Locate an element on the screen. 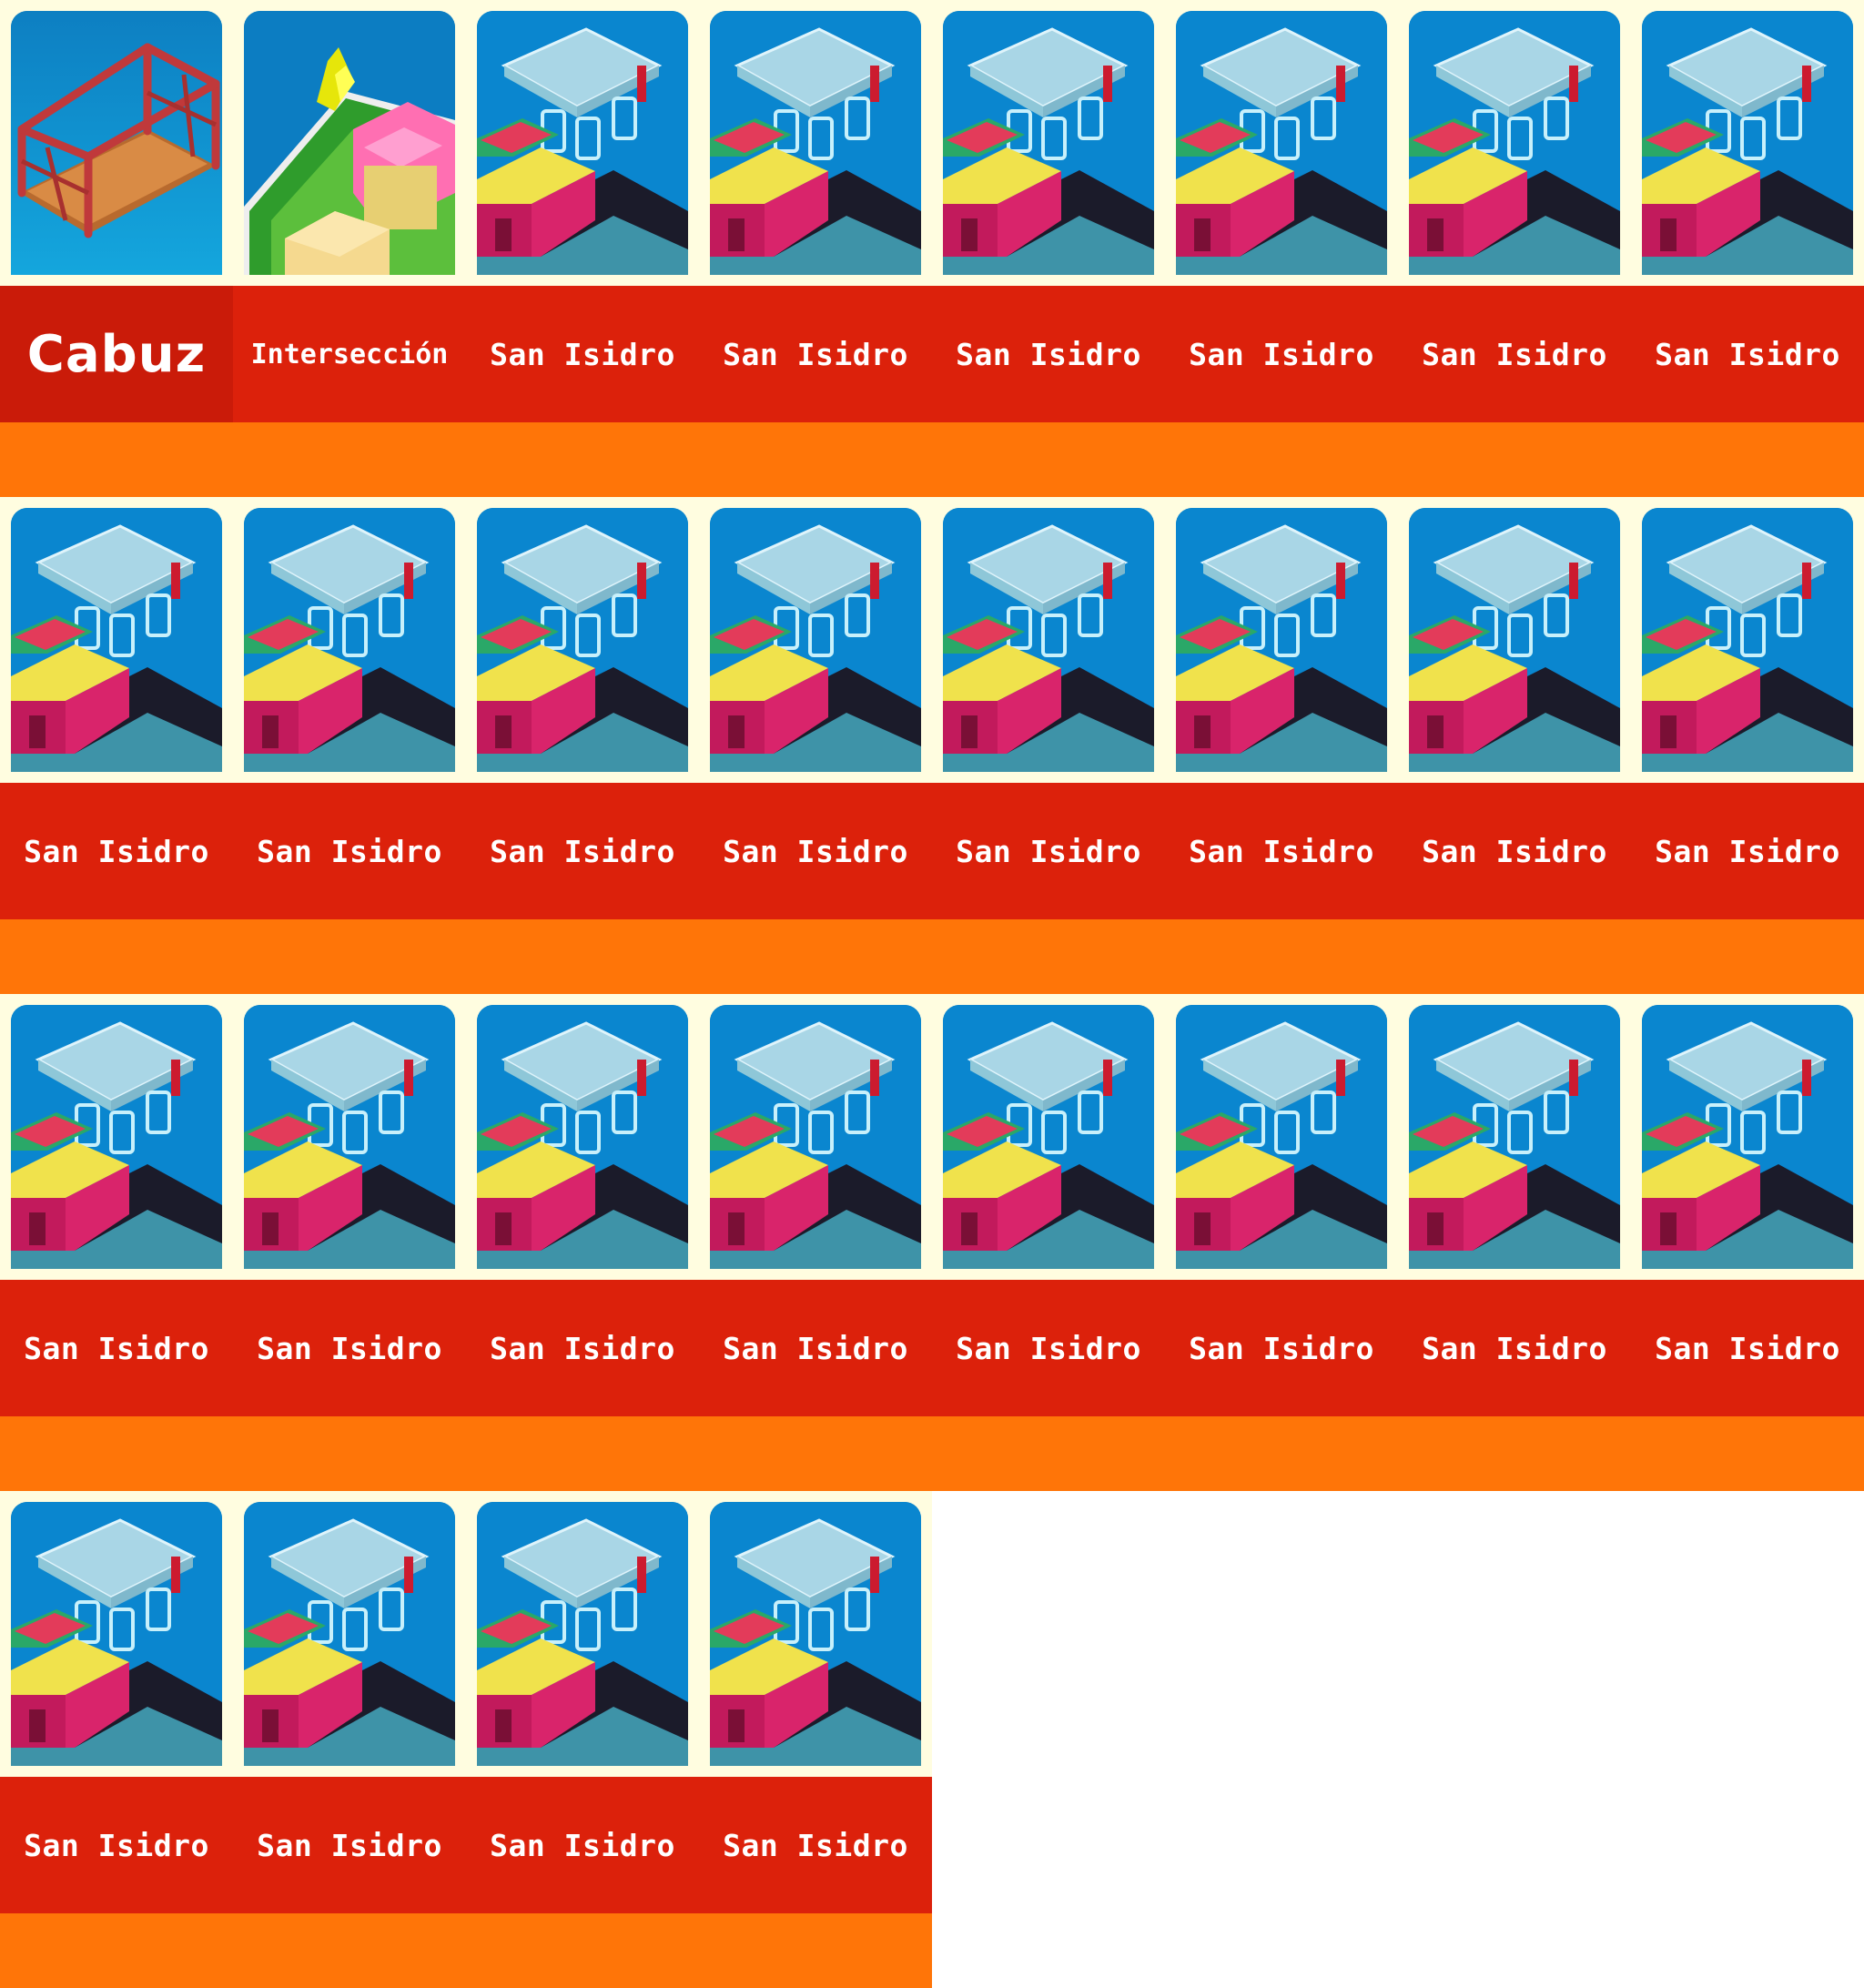 This screenshot has height=1988, width=1864. bridge-icon is located at coordinates (116, 143).